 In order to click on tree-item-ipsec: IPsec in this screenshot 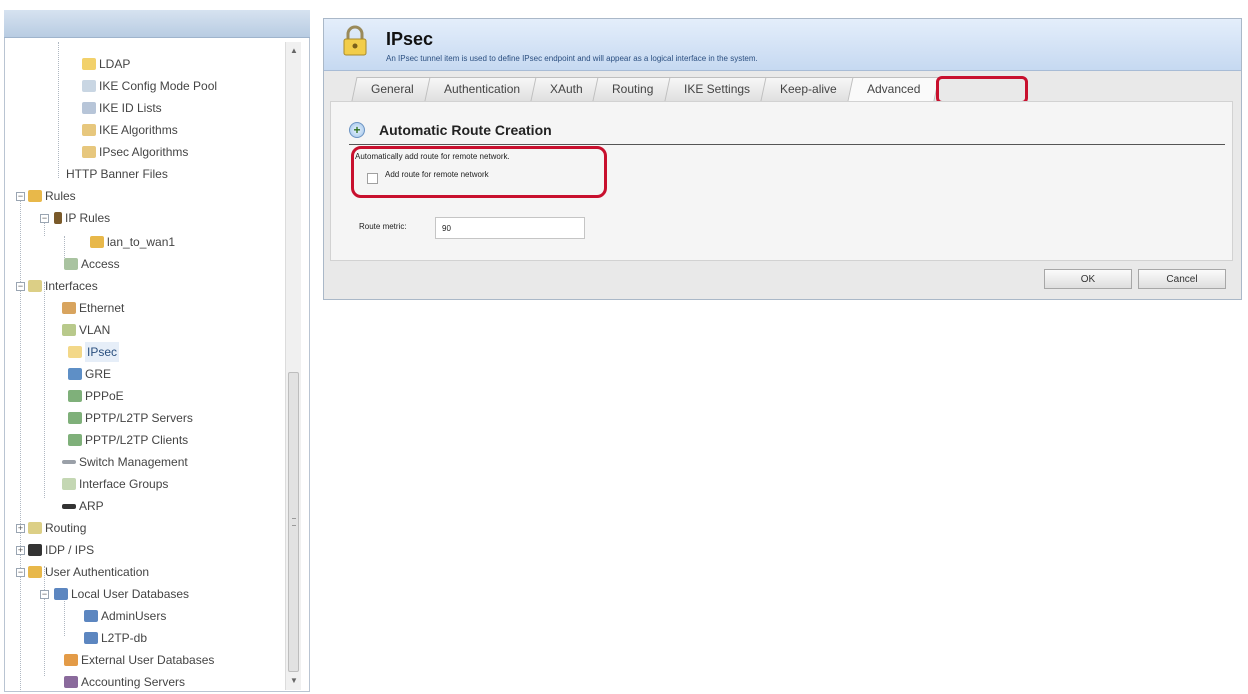, I will do `click(94, 352)`.